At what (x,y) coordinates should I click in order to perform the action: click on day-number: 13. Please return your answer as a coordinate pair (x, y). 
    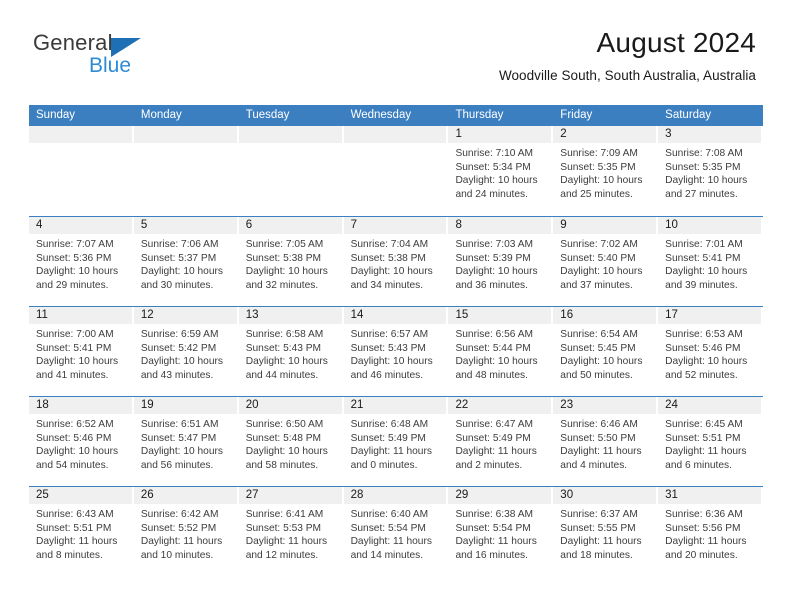
    Looking at the image, I should click on (290, 315).